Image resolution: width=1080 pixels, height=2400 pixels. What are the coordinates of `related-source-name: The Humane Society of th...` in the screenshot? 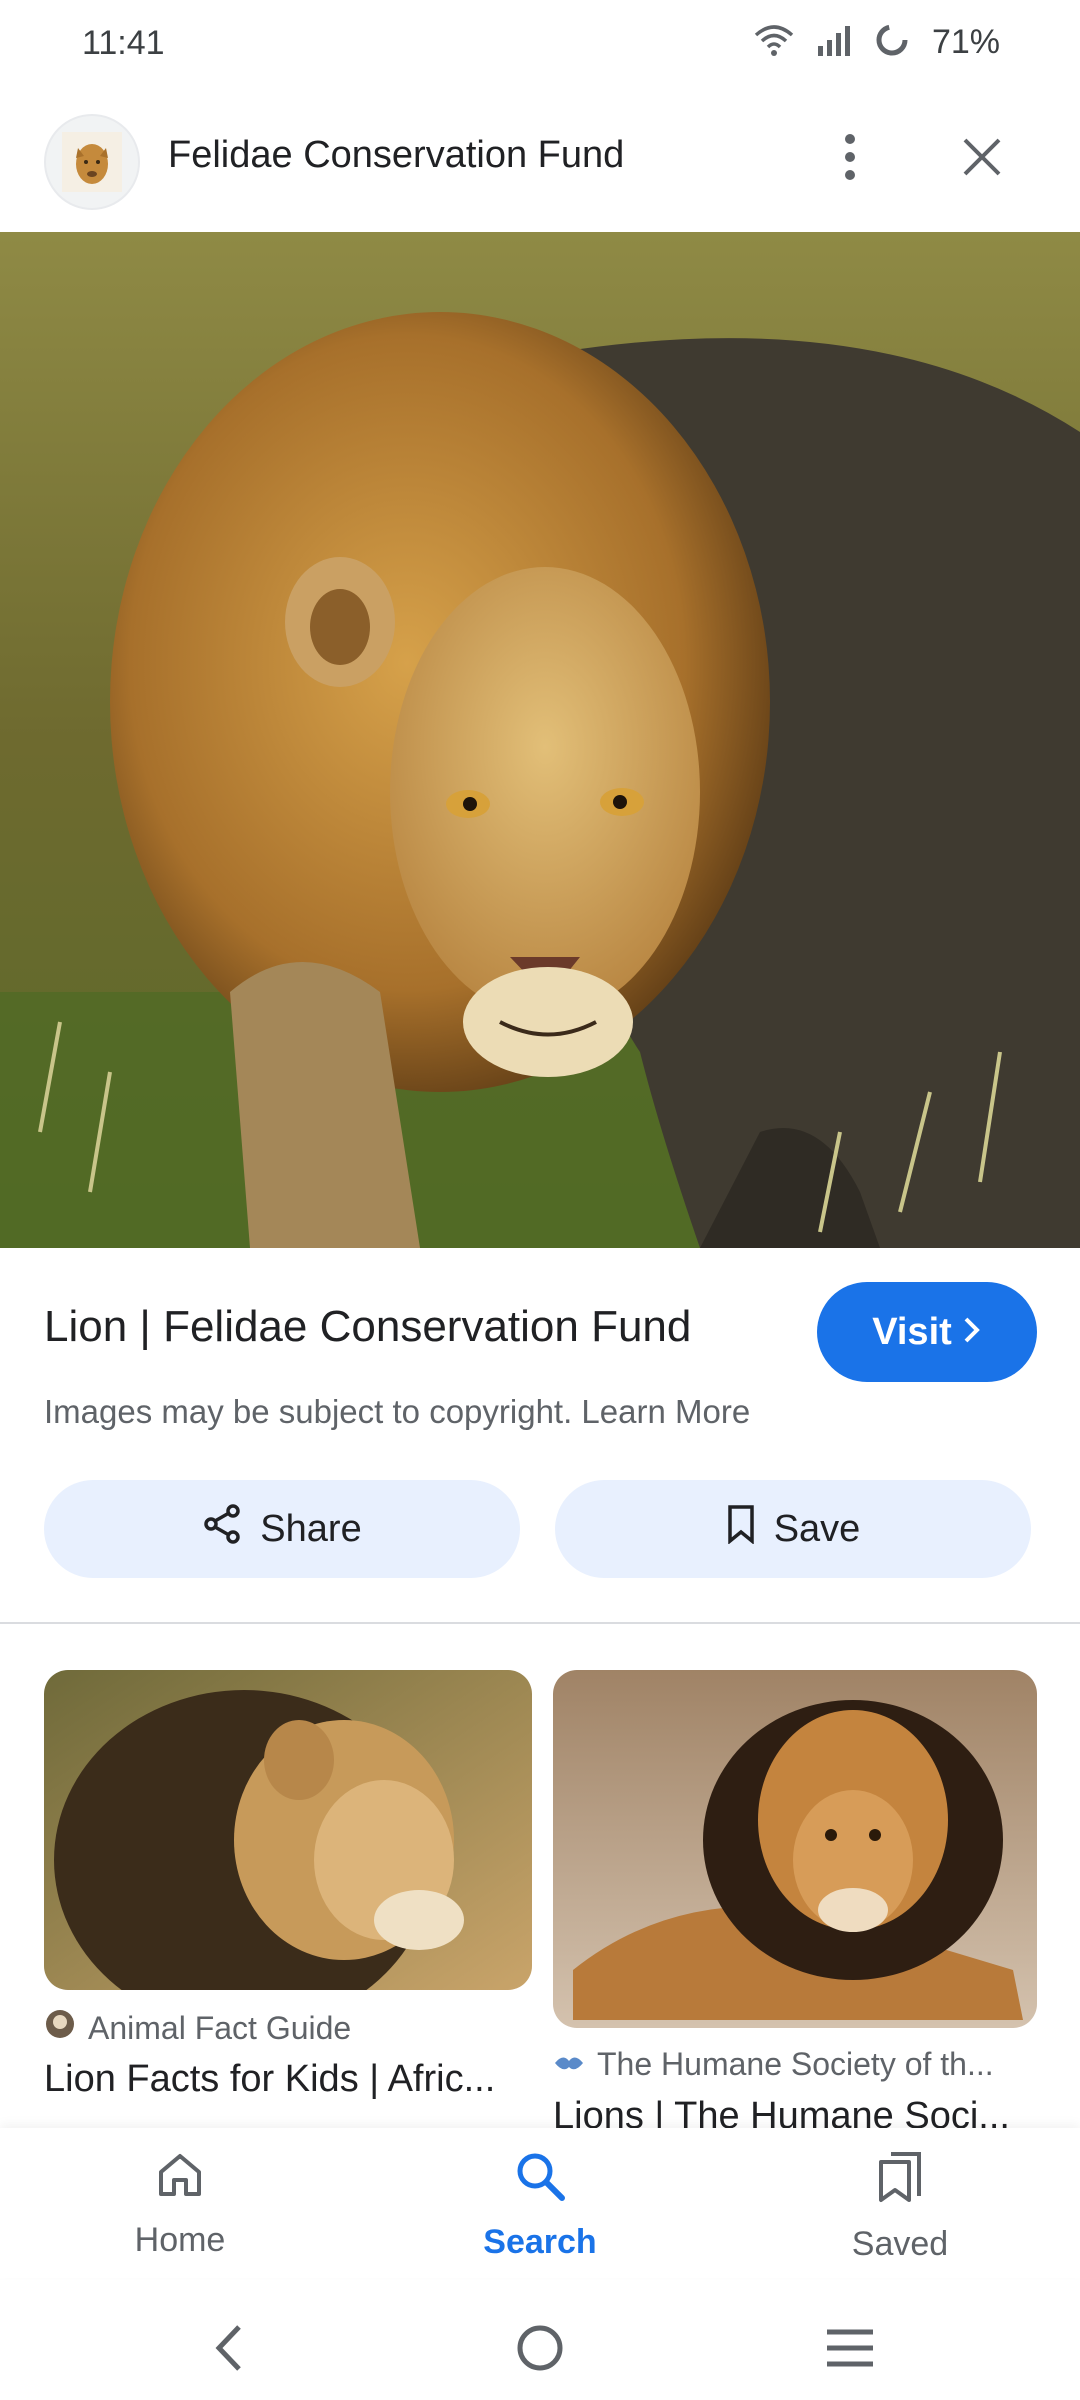 It's located at (795, 2064).